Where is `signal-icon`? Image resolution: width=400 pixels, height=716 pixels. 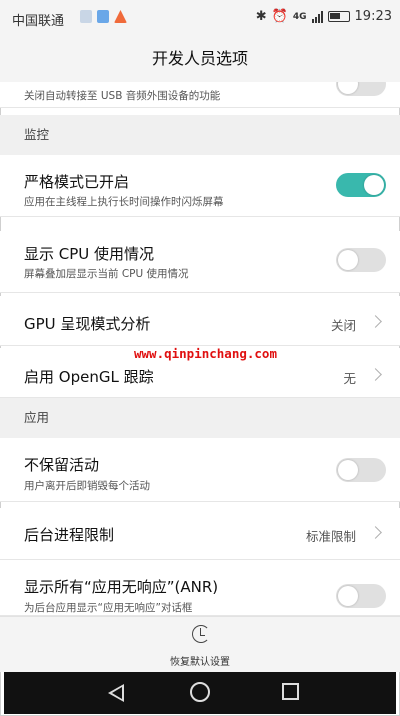
signal-icon is located at coordinates (317, 16).